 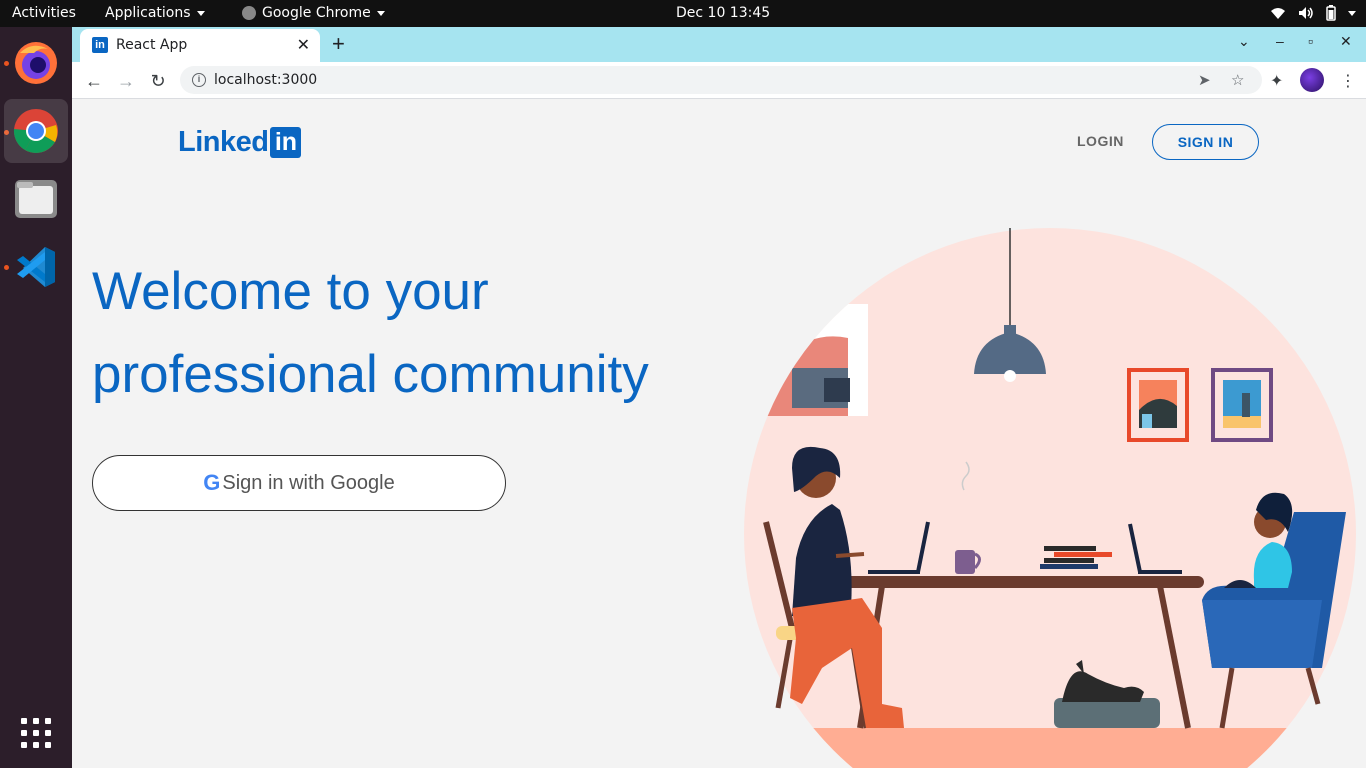 I want to click on table-top, so click(x=1022, y=582).